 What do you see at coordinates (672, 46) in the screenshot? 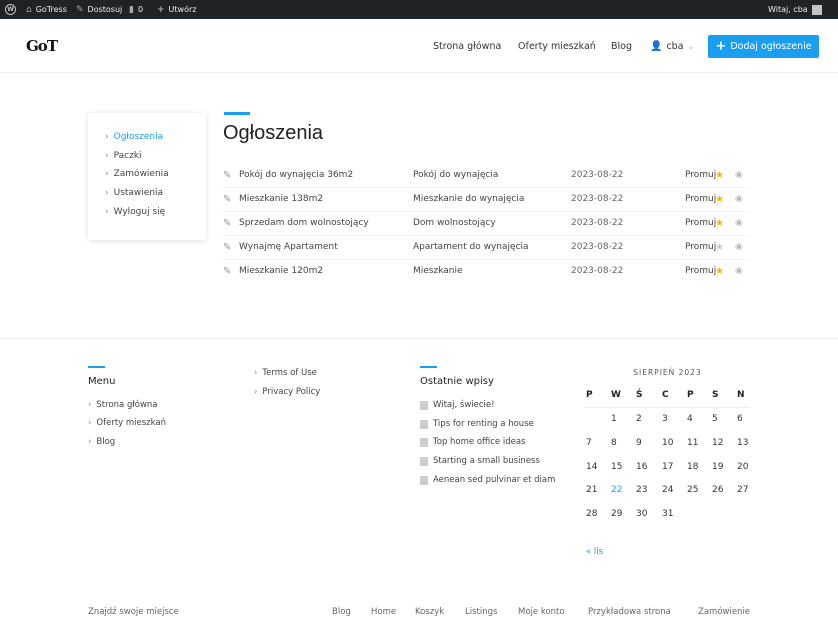
I see `nav-user-menu: 👤 cba ⌄` at bounding box center [672, 46].